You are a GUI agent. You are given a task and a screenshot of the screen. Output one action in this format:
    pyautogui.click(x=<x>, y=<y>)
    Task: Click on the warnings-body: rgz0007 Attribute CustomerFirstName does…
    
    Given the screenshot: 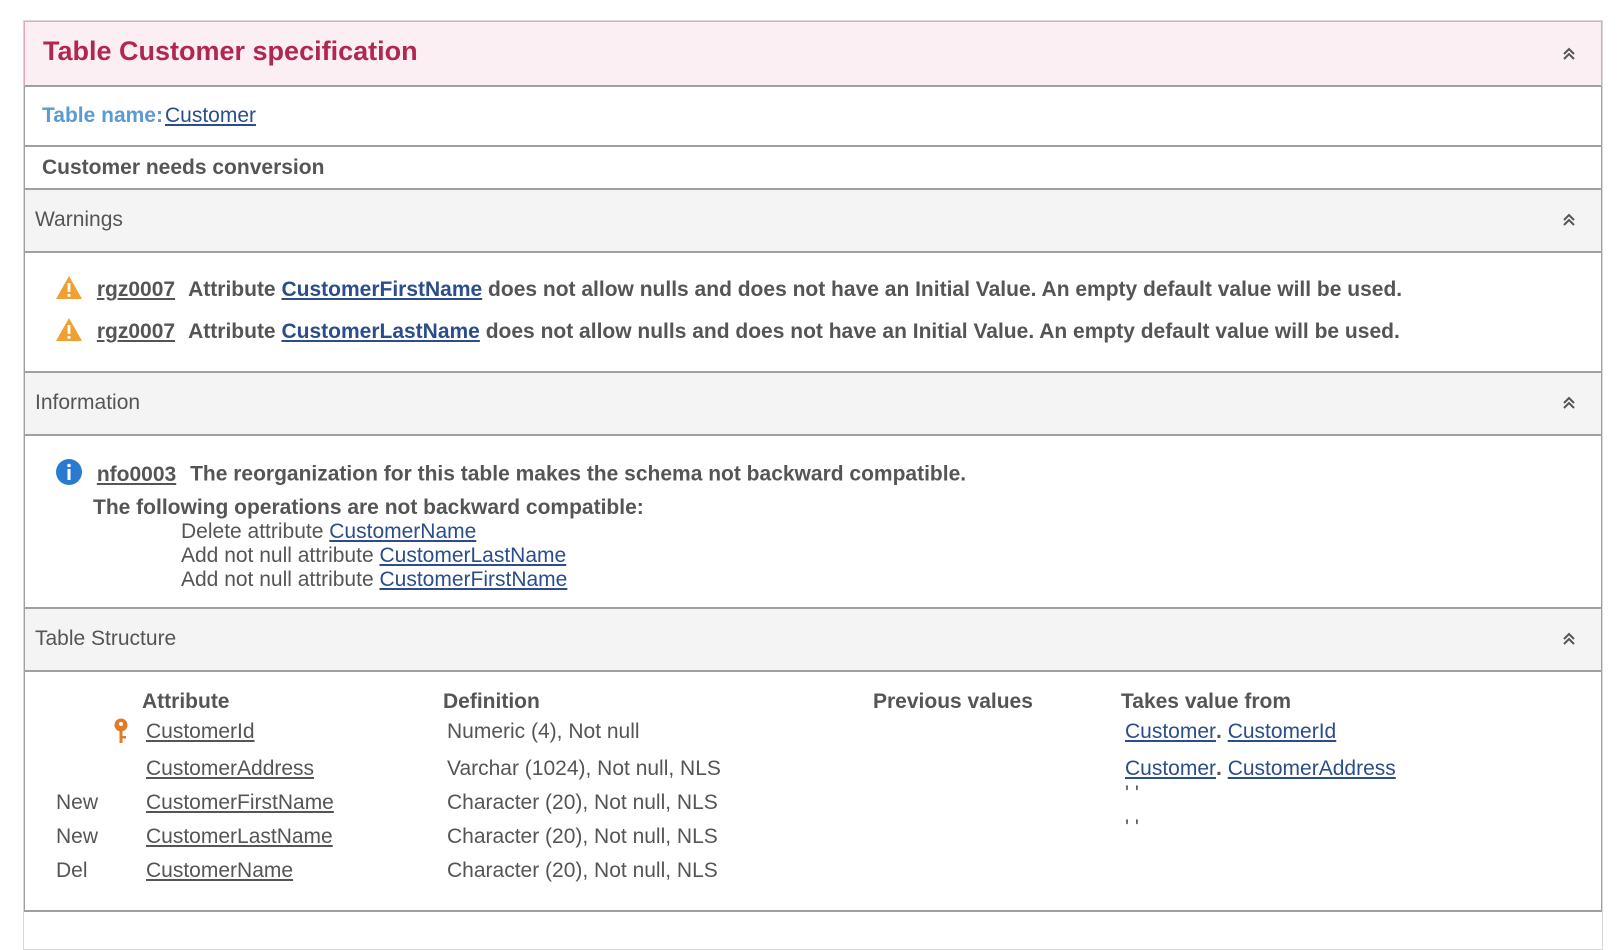 What is the action you would take?
    pyautogui.click(x=813, y=313)
    